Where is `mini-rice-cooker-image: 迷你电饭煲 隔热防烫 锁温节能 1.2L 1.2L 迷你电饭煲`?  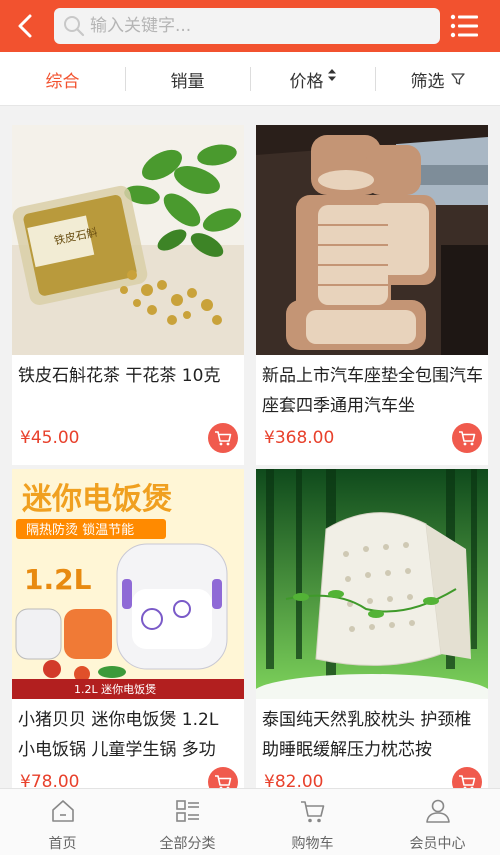 mini-rice-cooker-image: 迷你电饭煲 隔热防烫 锁温节能 1.2L 1.2L 迷你电饭煲 is located at coordinates (128, 584).